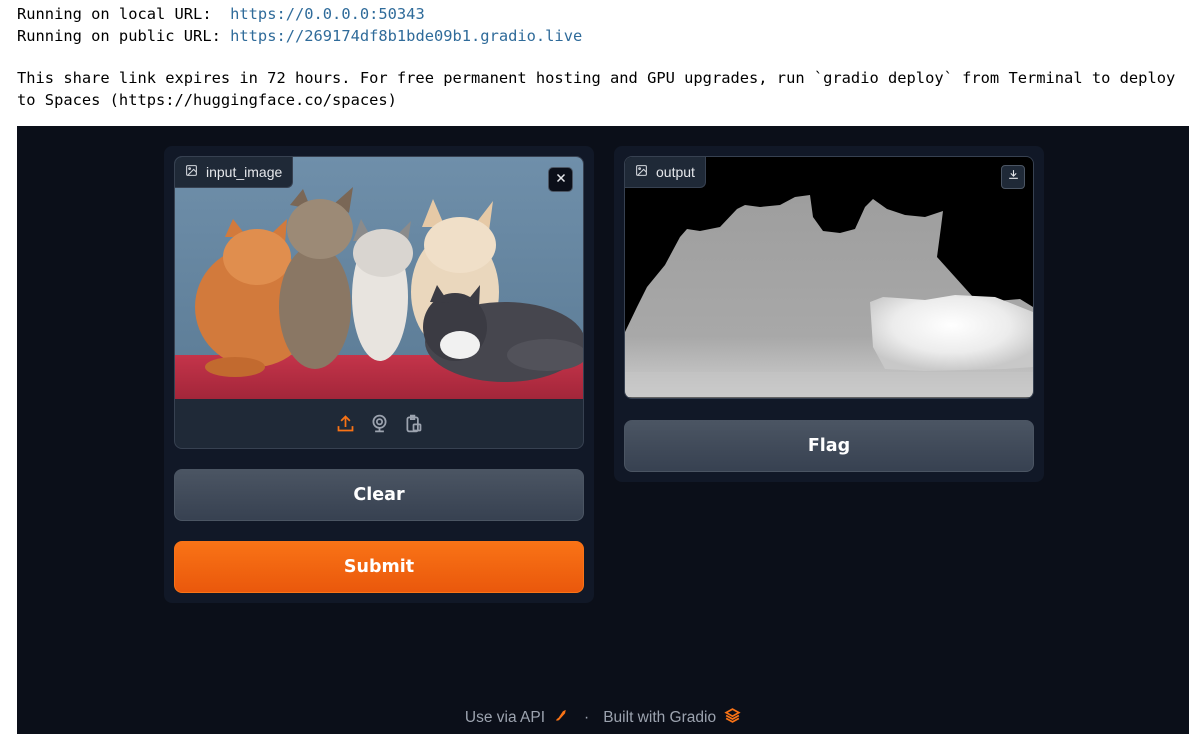 Image resolution: width=1191 pixels, height=734 pixels. I want to click on local-url-link: https://0.0.0.0:50343, so click(327, 14).